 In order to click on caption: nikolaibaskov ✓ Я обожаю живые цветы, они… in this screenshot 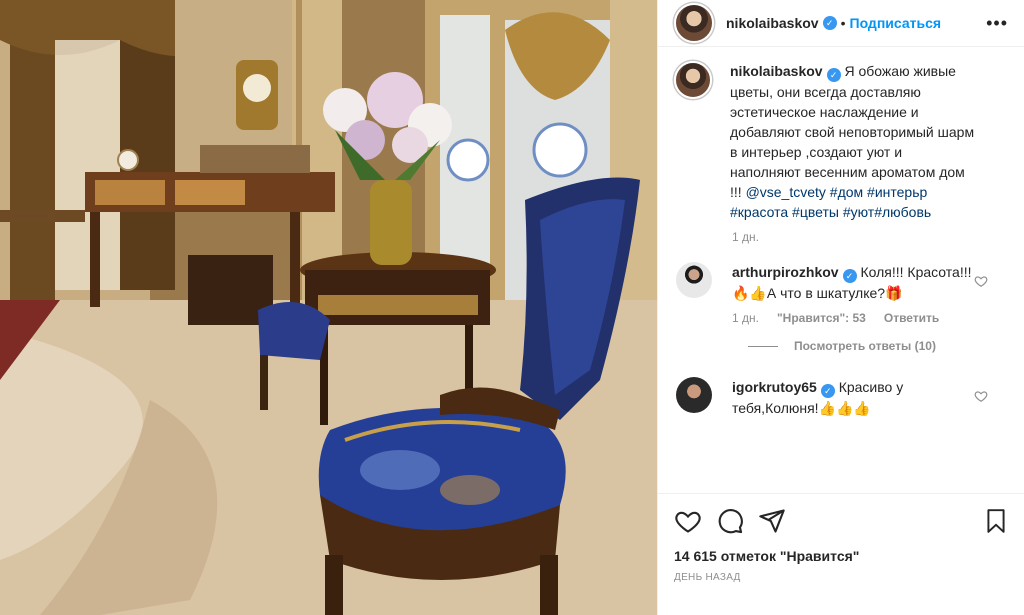, I will do `click(841, 141)`.